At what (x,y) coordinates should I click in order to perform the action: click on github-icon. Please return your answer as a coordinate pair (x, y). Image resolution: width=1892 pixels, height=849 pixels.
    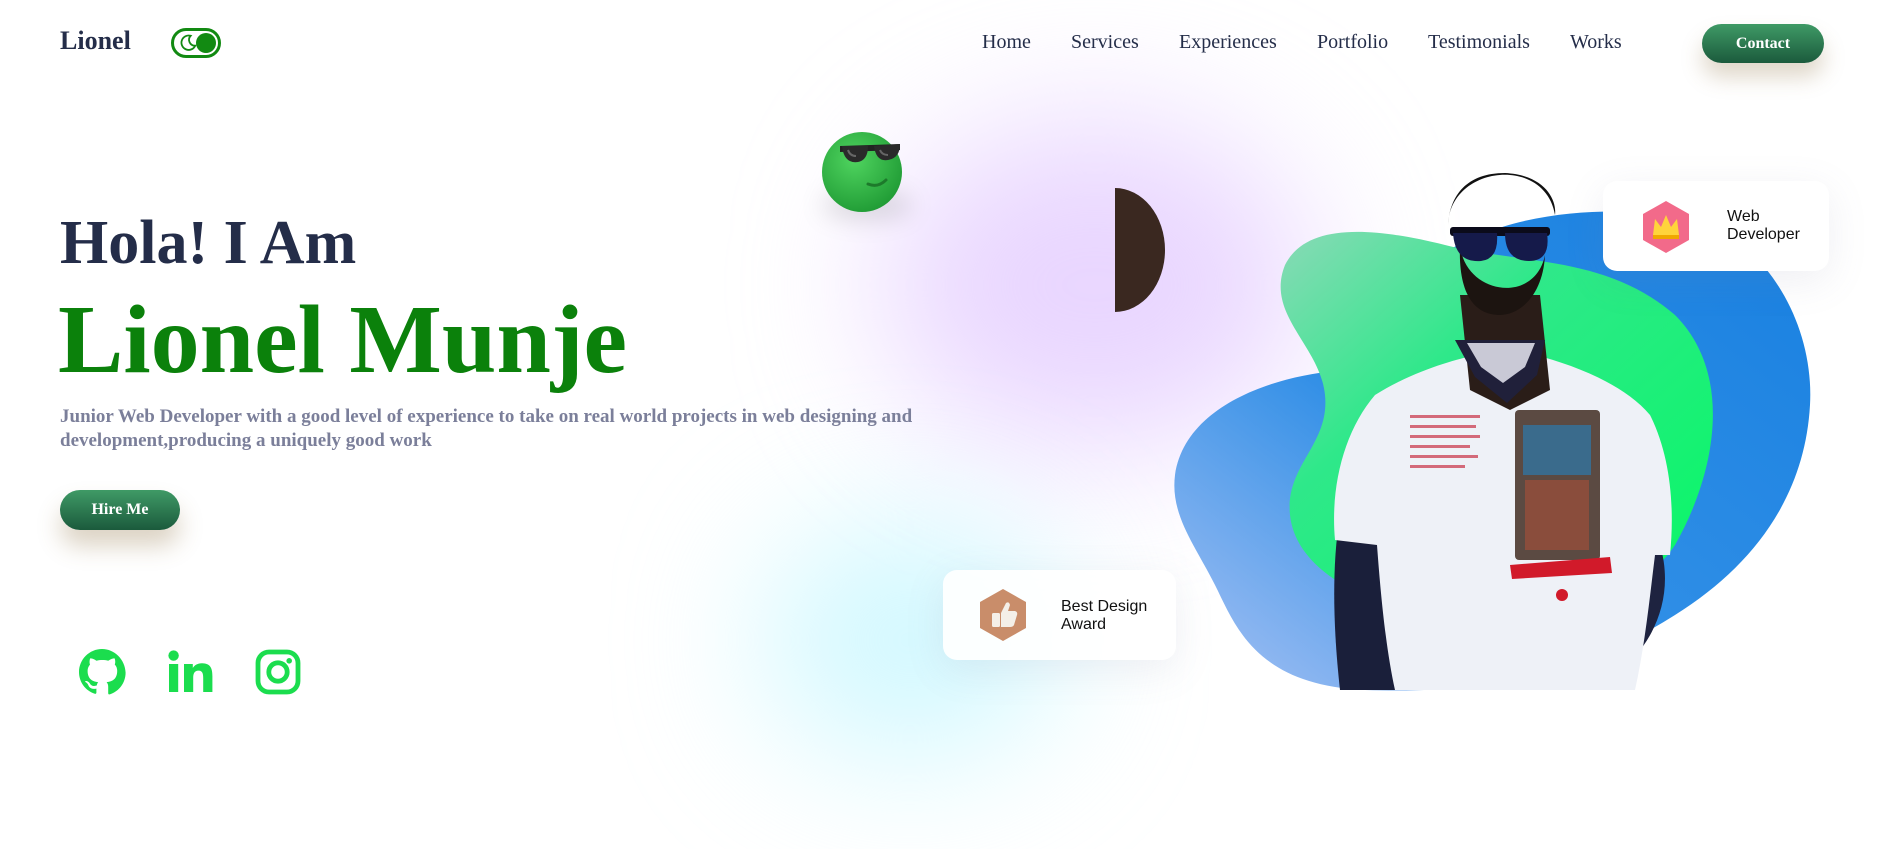
    Looking at the image, I should click on (102, 672).